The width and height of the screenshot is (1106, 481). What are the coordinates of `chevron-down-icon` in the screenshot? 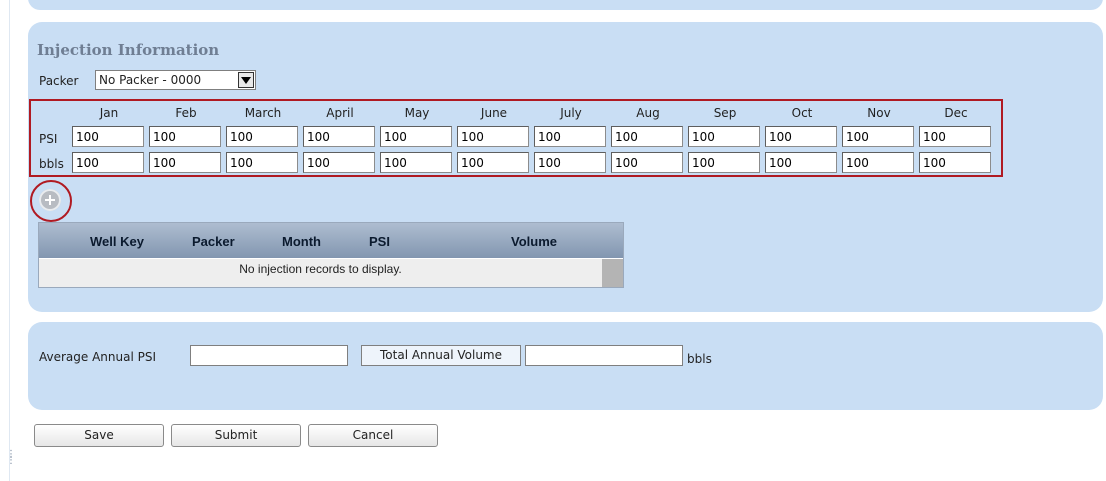 It's located at (246, 80).